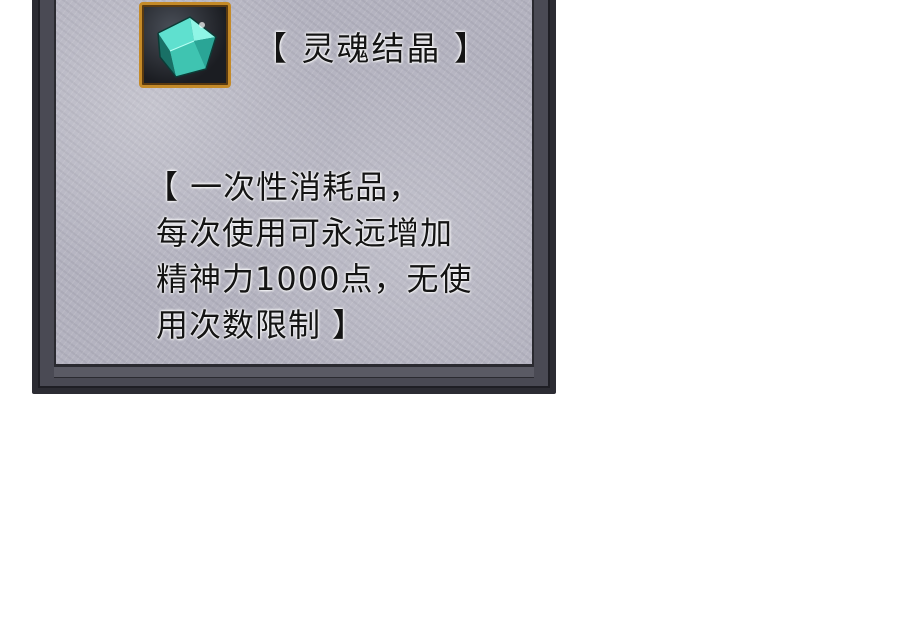  I want to click on item-description-line: 【 一次性消耗品，, so click(284, 187).